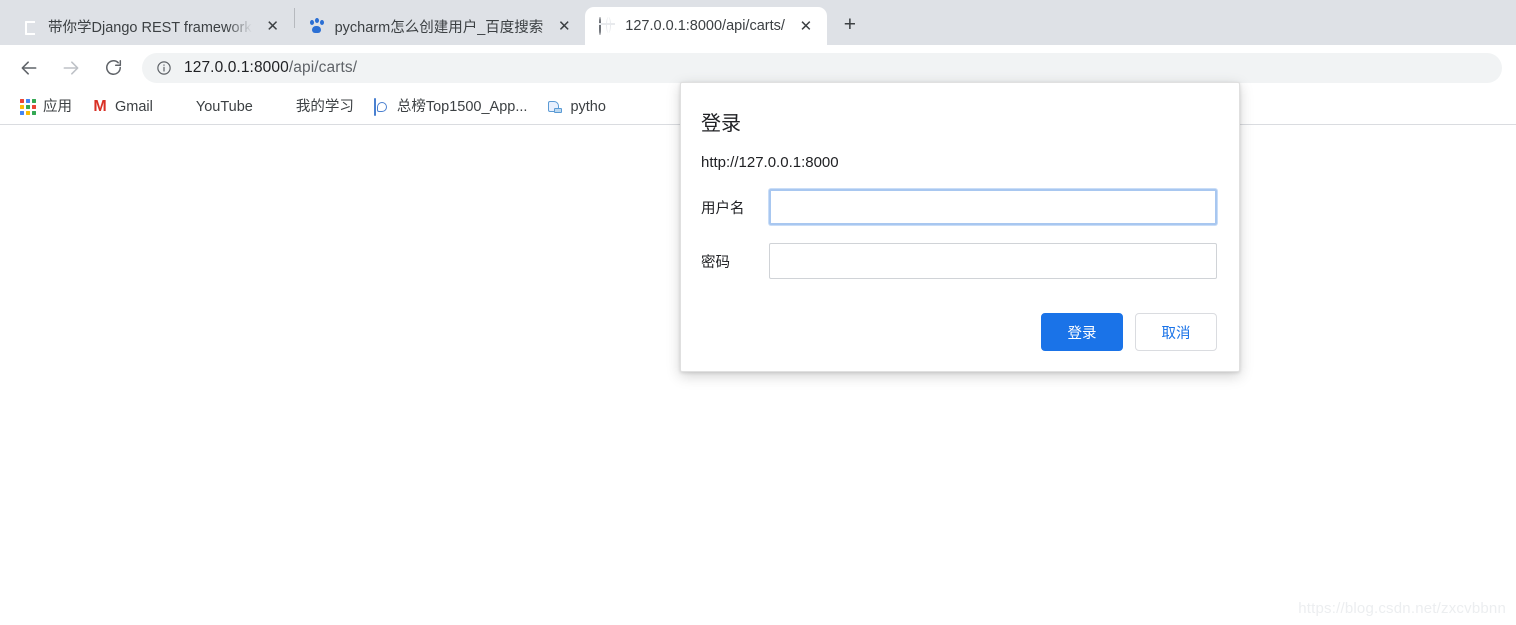 The image size is (1516, 625). Describe the element at coordinates (164, 68) in the screenshot. I see `info-circle-icon` at that location.